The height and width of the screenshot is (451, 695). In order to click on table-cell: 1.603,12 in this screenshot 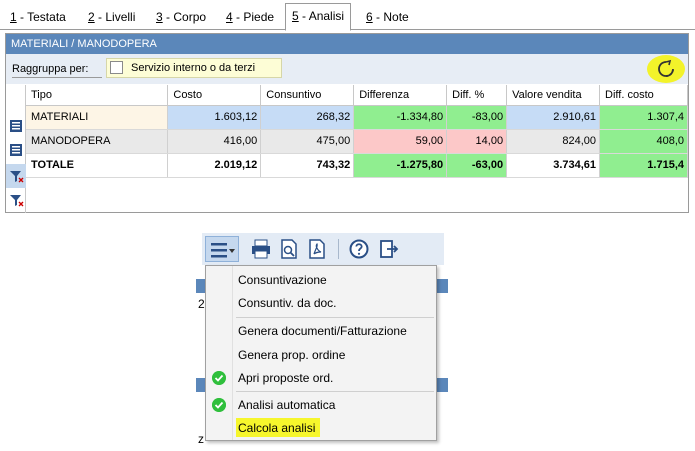, I will do `click(214, 117)`.